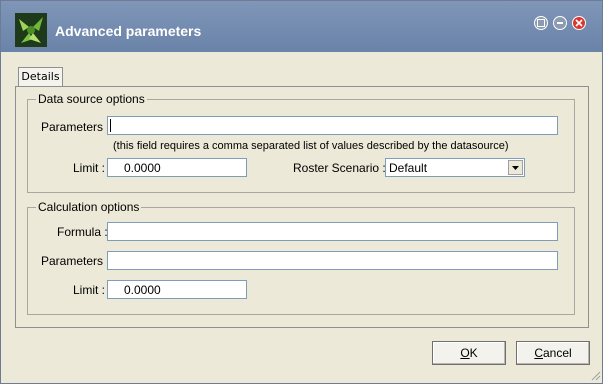  What do you see at coordinates (301, 26) in the screenshot?
I see `title-bar: Advanced parameters` at bounding box center [301, 26].